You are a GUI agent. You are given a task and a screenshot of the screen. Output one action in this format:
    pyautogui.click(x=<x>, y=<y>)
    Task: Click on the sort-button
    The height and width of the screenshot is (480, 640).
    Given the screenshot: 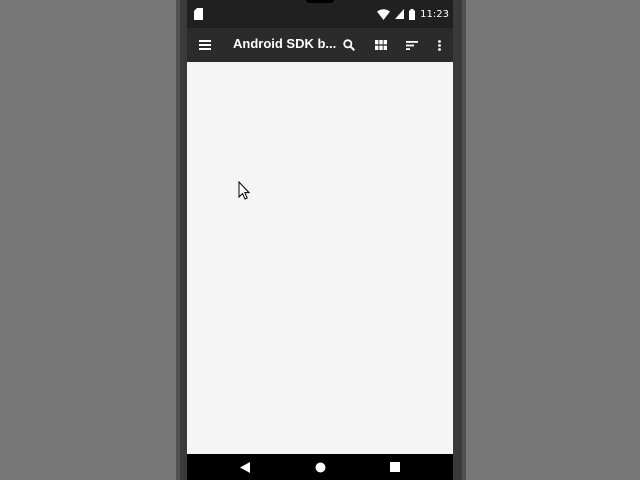 What is the action you would take?
    pyautogui.click(x=412, y=45)
    